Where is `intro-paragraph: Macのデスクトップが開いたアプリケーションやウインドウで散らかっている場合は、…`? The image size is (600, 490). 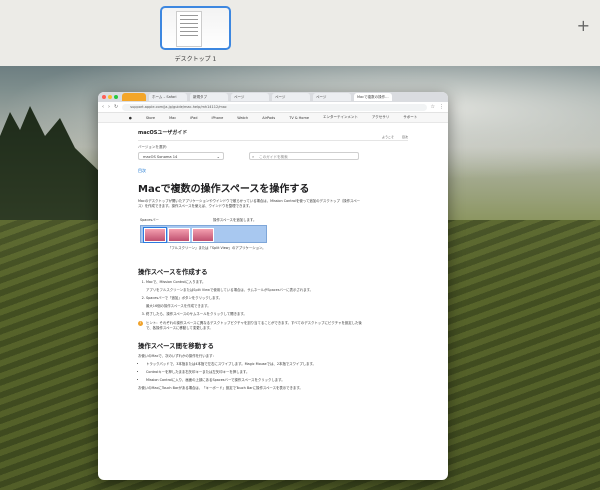
intro-paragraph: Macのデスクトップが開いたアプリケーションやウインドウで散らかっている場合は、… is located at coordinates (249, 203).